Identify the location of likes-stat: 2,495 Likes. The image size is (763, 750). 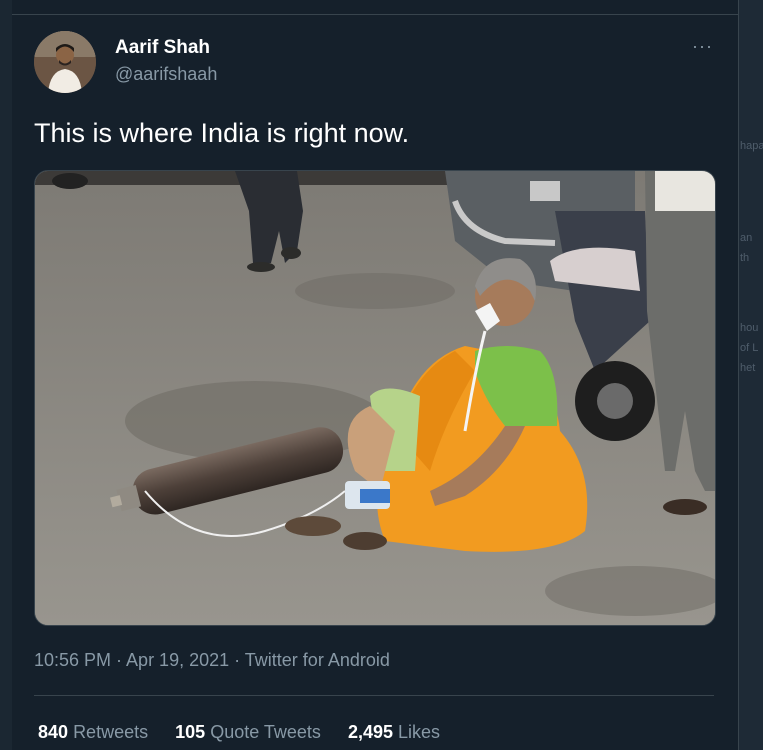
(394, 732).